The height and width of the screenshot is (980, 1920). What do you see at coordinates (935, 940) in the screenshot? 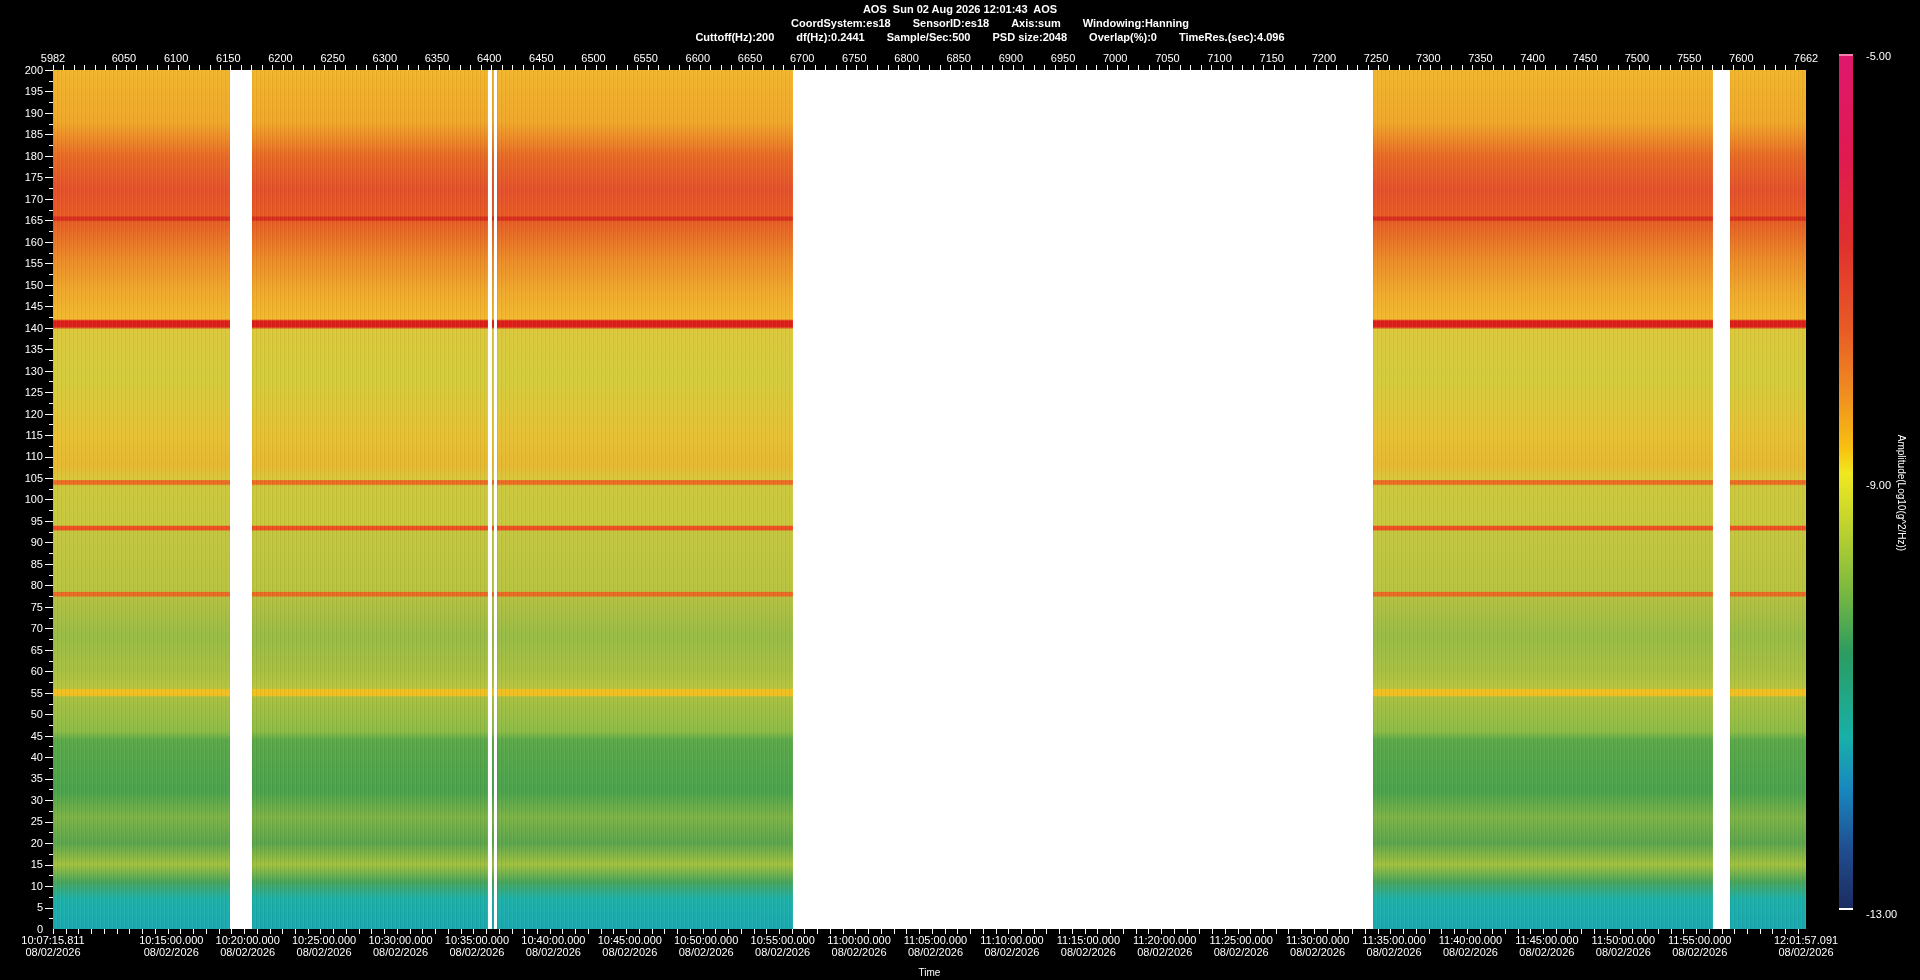
I see `time-axis-label: 11:05:00.000` at bounding box center [935, 940].